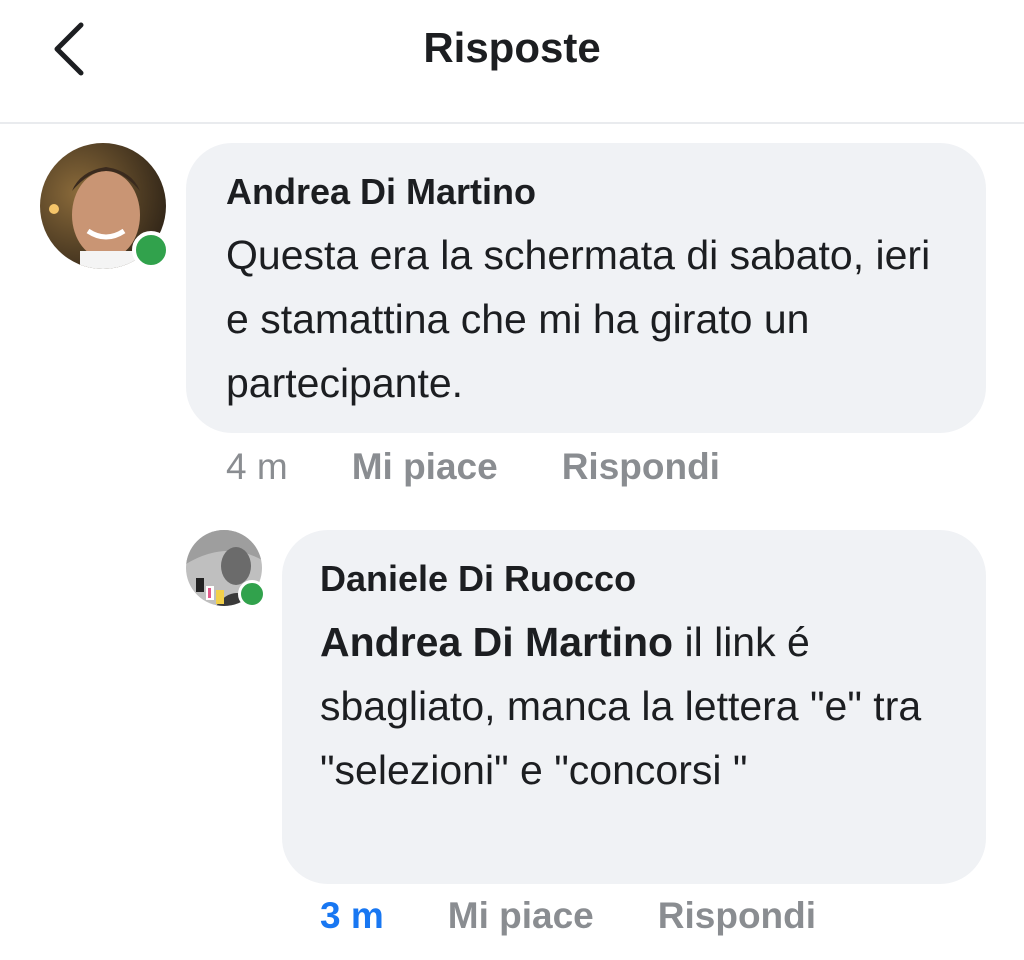  I want to click on mention-link: Andrea Di Martino, so click(496, 642).